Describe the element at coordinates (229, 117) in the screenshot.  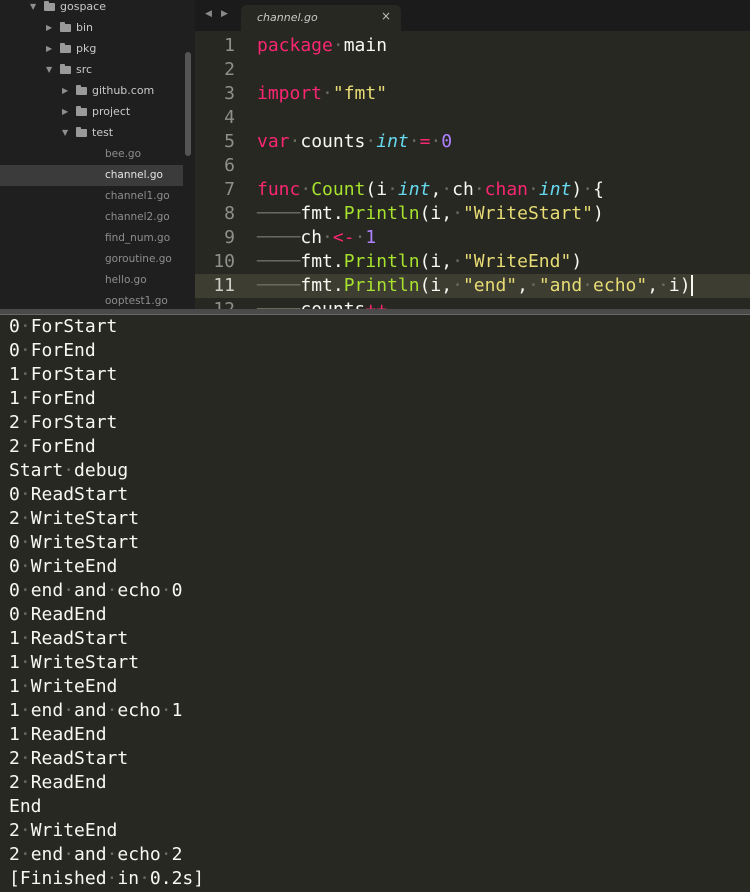
I see `line-number: 4` at that location.